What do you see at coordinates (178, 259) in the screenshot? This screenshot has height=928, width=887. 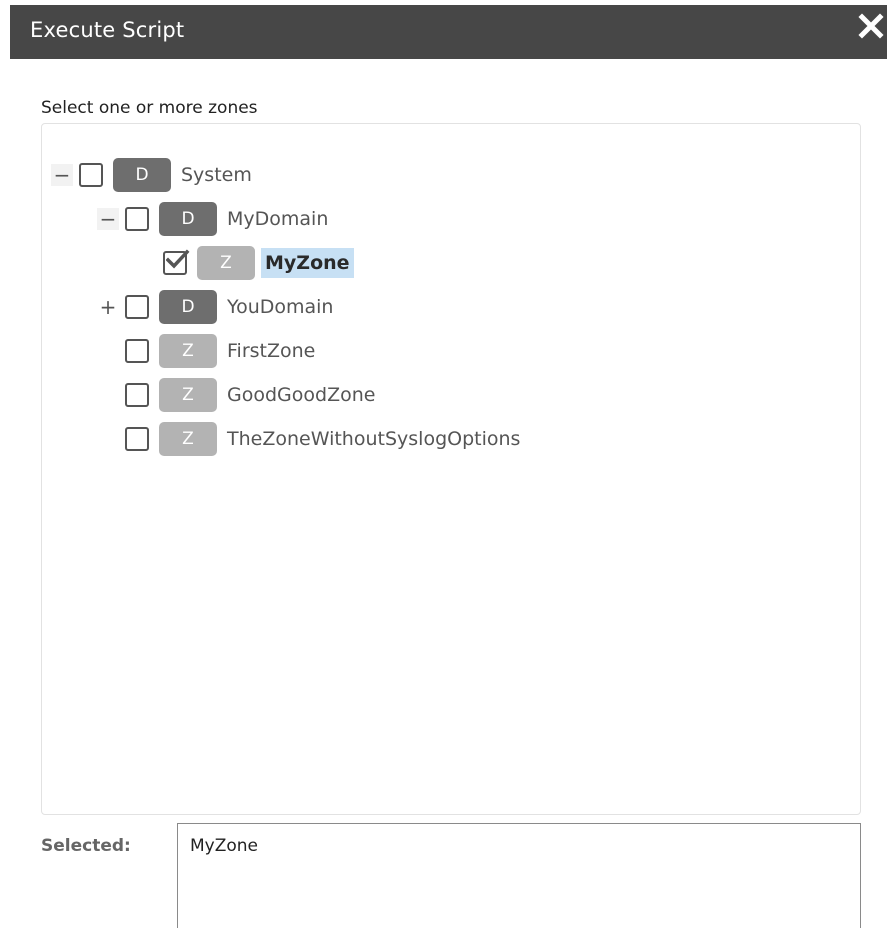 I see `checkmark-icon` at bounding box center [178, 259].